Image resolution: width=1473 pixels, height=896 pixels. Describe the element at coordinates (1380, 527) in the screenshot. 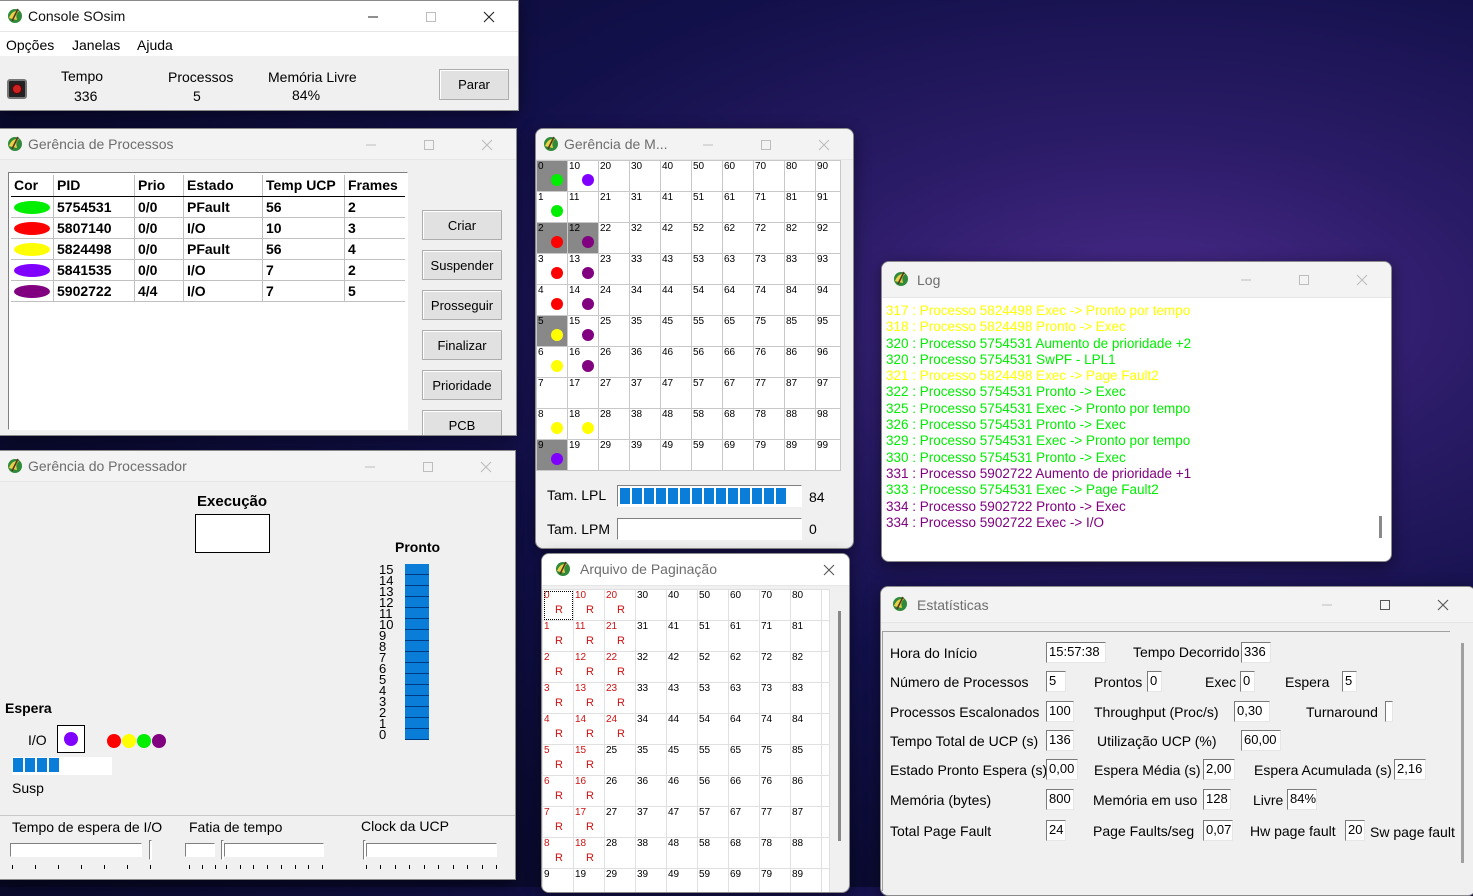

I see `scrollbar-thumb` at that location.